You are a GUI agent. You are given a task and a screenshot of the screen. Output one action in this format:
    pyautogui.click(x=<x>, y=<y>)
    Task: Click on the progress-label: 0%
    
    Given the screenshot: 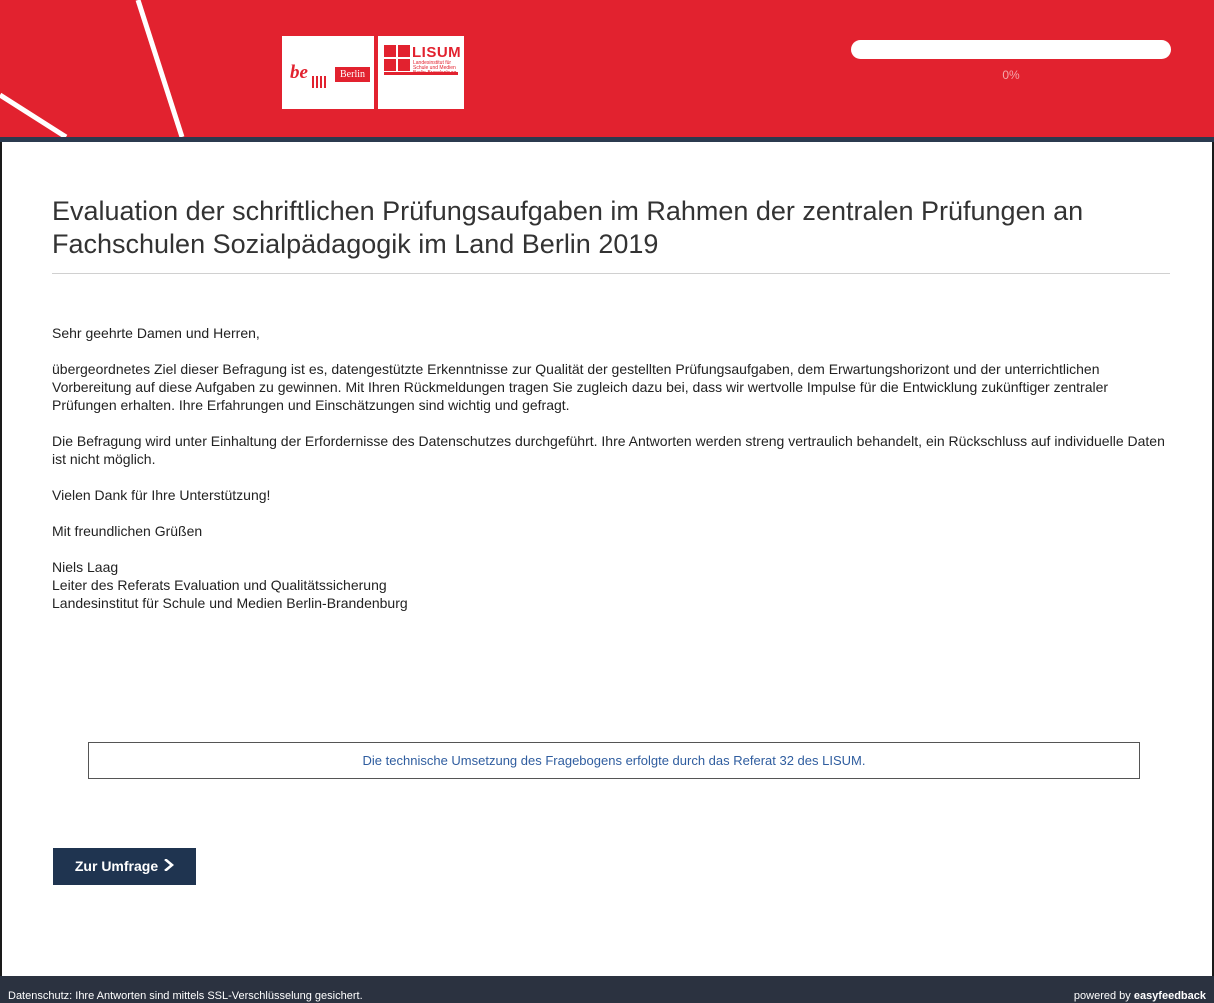 What is the action you would take?
    pyautogui.click(x=1011, y=75)
    